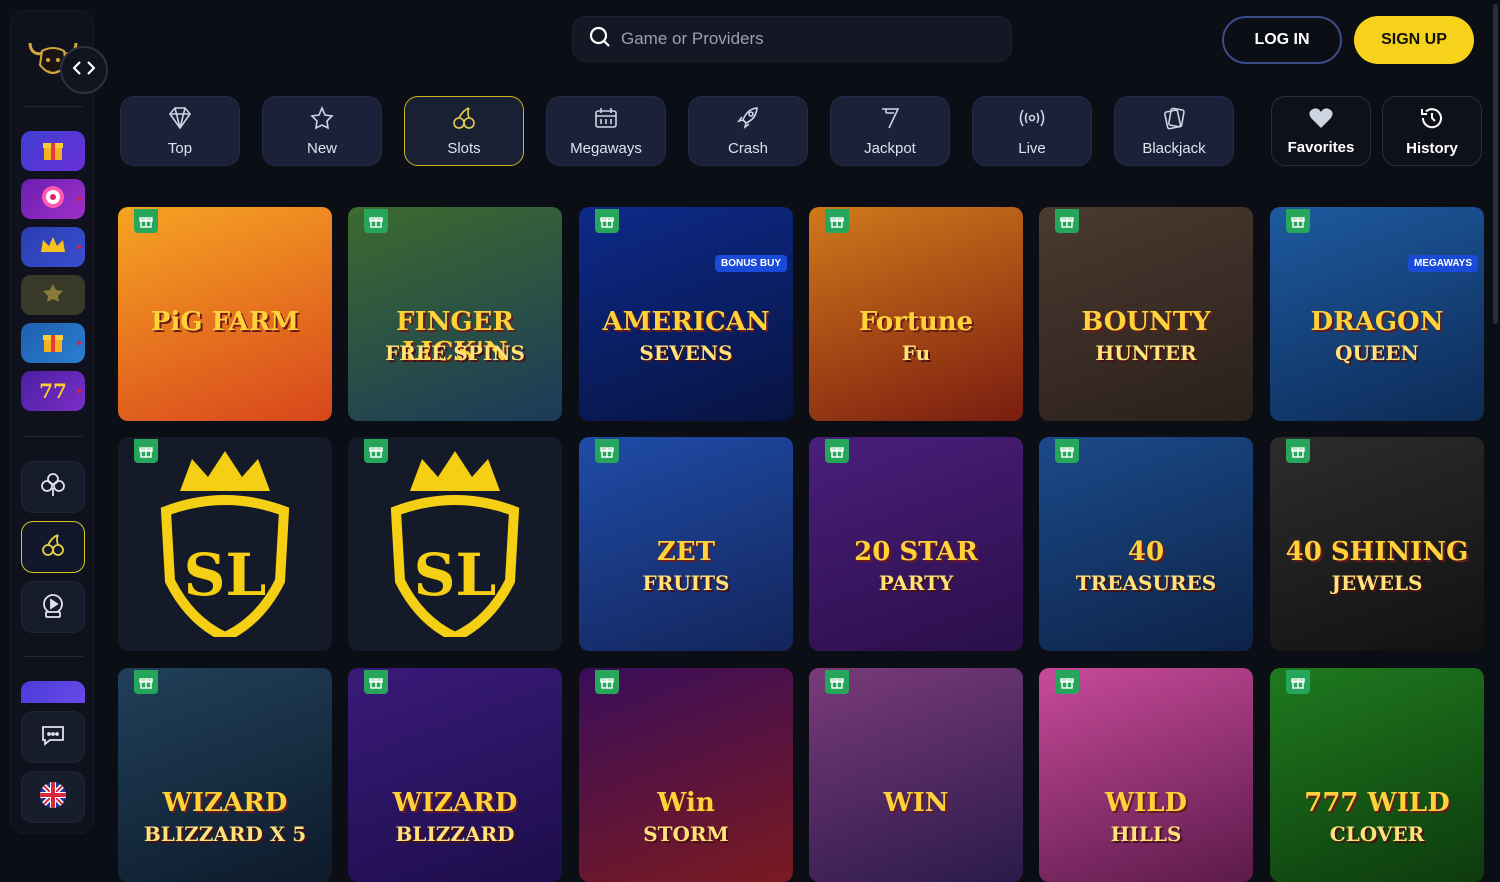 The height and width of the screenshot is (882, 1500). I want to click on tab-live: Live, so click(1032, 131).